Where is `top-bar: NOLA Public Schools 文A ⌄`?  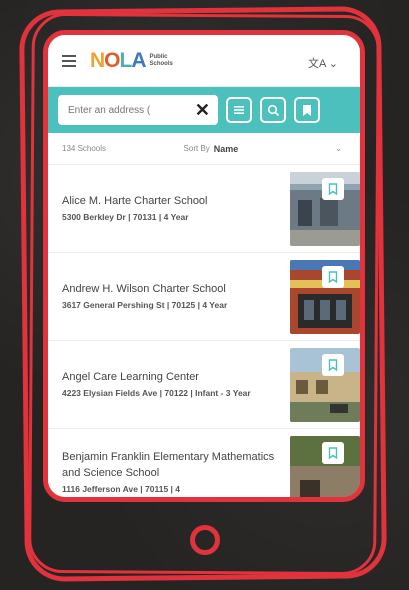 top-bar: NOLA Public Schools 文A ⌄ is located at coordinates (204, 61).